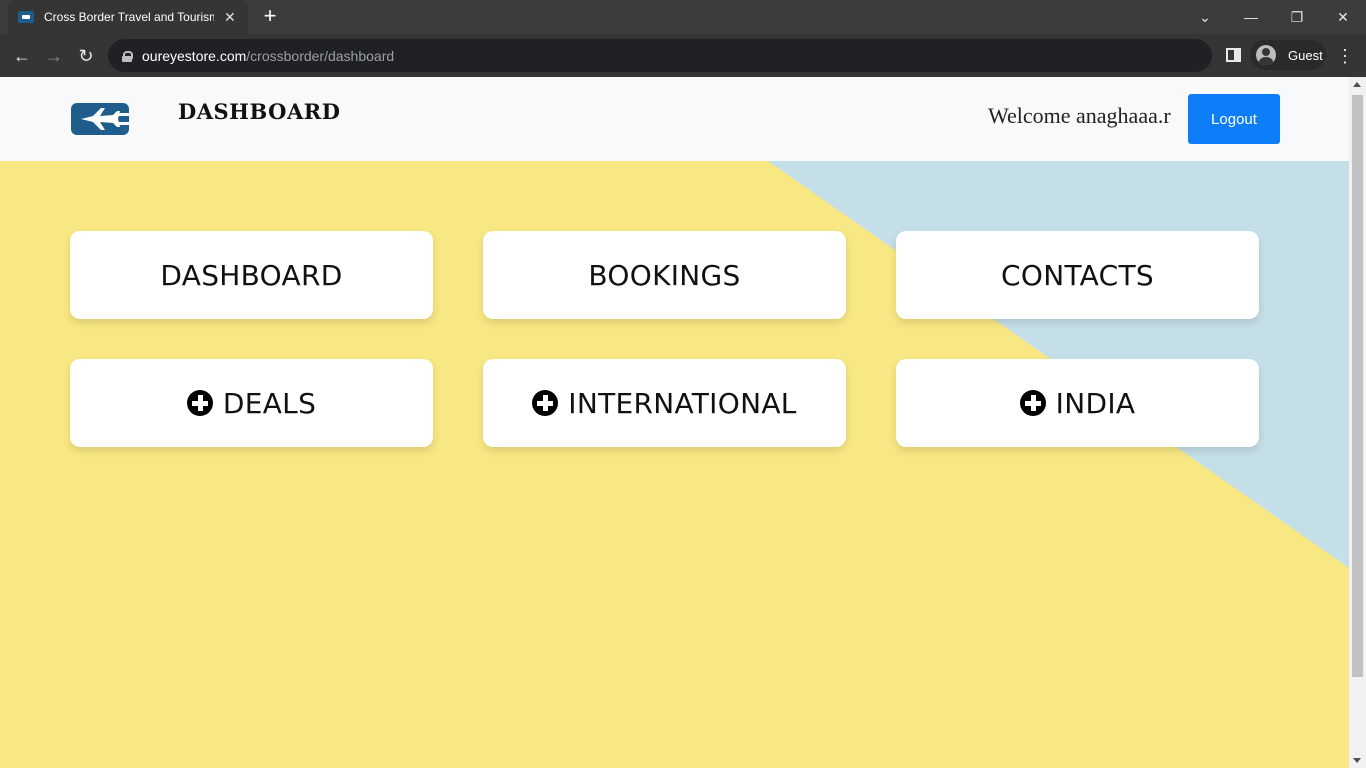  What do you see at coordinates (682, 403) in the screenshot?
I see `card-label: INTERNATIONAL` at bounding box center [682, 403].